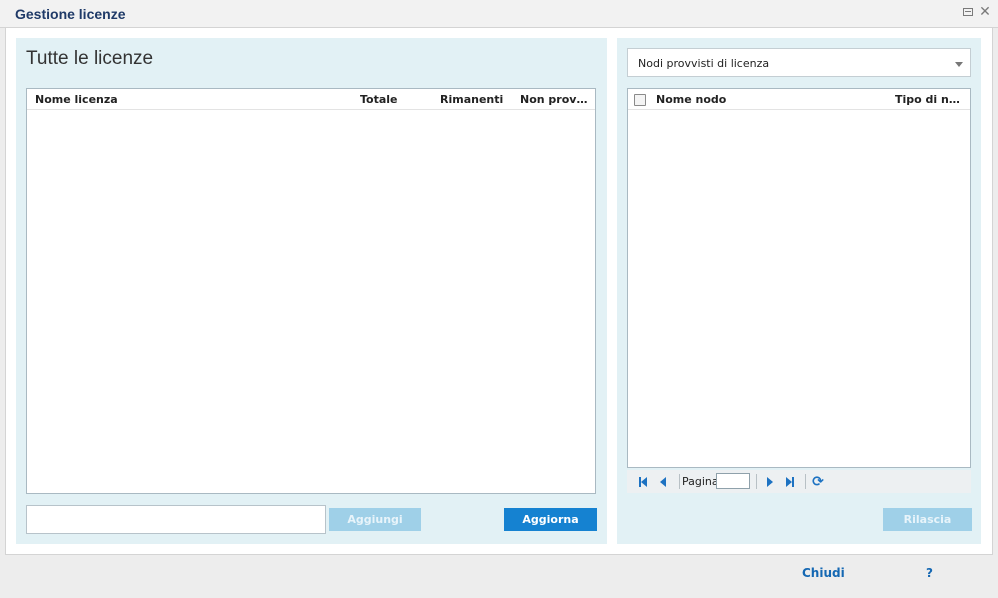  Describe the element at coordinates (499, 14) in the screenshot. I see `window-titlebar: Gestione licenze ✕` at that location.